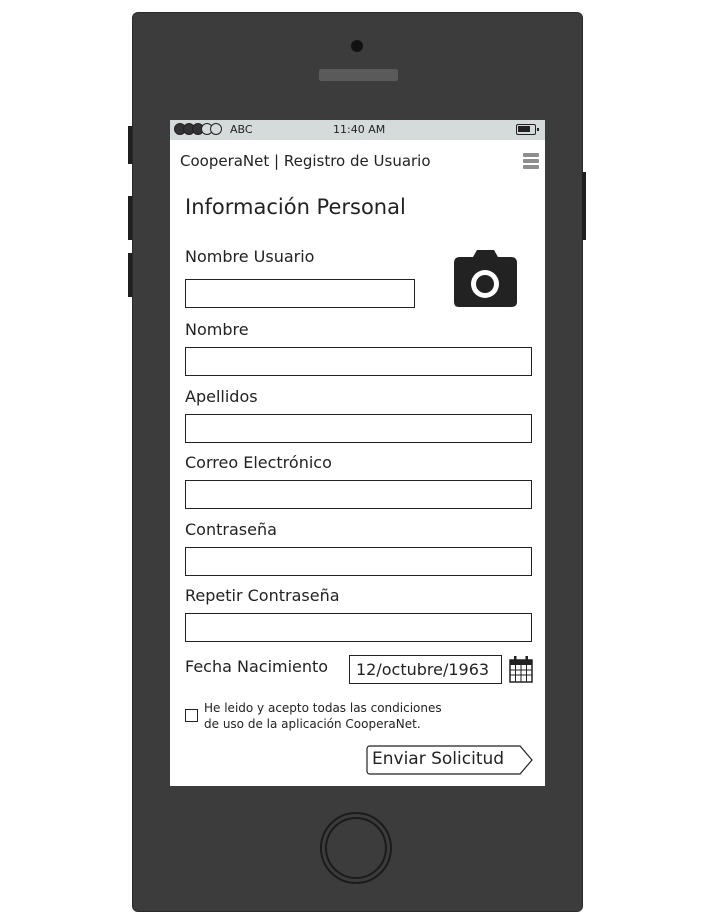 This screenshot has width=714, height=924. Describe the element at coordinates (217, 329) in the screenshot. I see `first-name-label: Nombre` at that location.